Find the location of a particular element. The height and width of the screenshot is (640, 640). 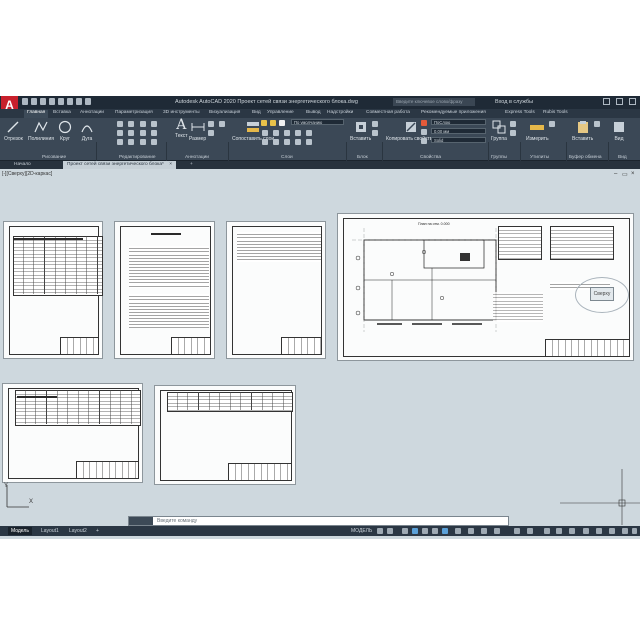

customize-menu-icon is located at coordinates (634, 531).